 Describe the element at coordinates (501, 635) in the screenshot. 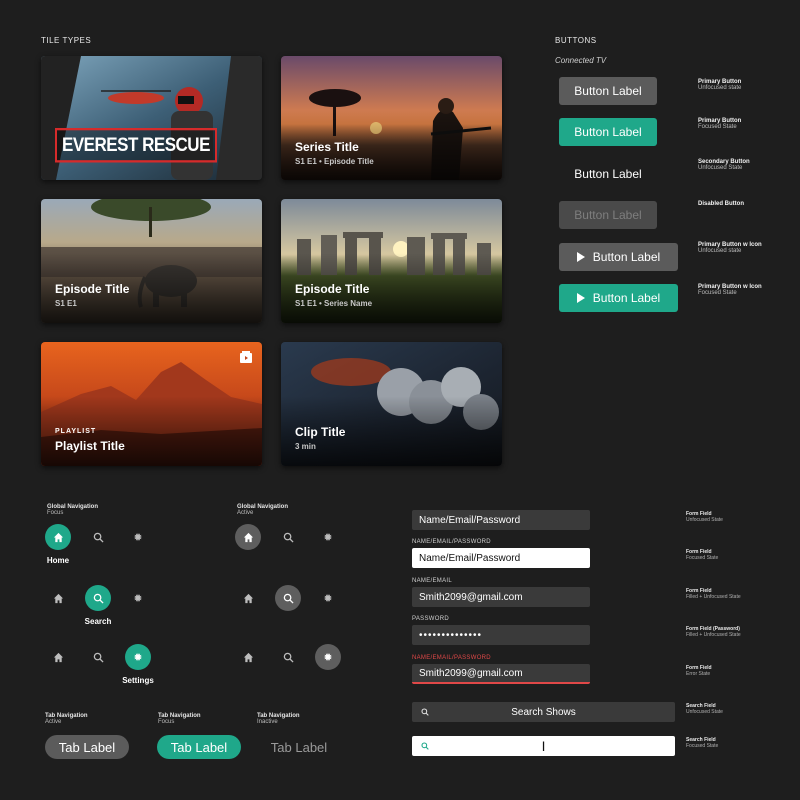

I see `password-field: ••••••••••••••` at that location.